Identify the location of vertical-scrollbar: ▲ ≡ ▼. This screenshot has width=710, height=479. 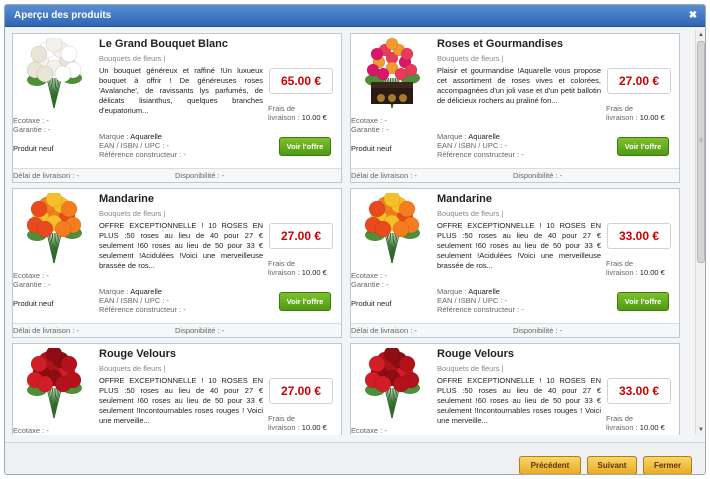
(700, 232).